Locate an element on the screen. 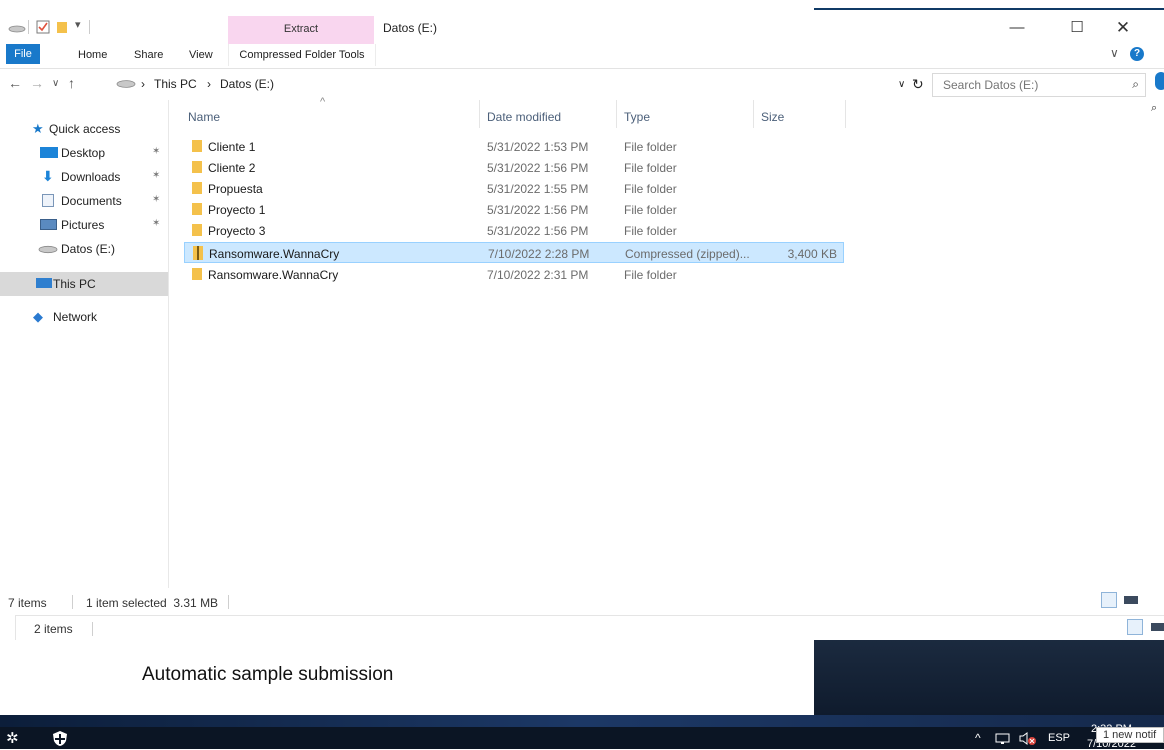 This screenshot has width=1164, height=750. breadcrumb-datos: Datos (E:) is located at coordinates (247, 84).